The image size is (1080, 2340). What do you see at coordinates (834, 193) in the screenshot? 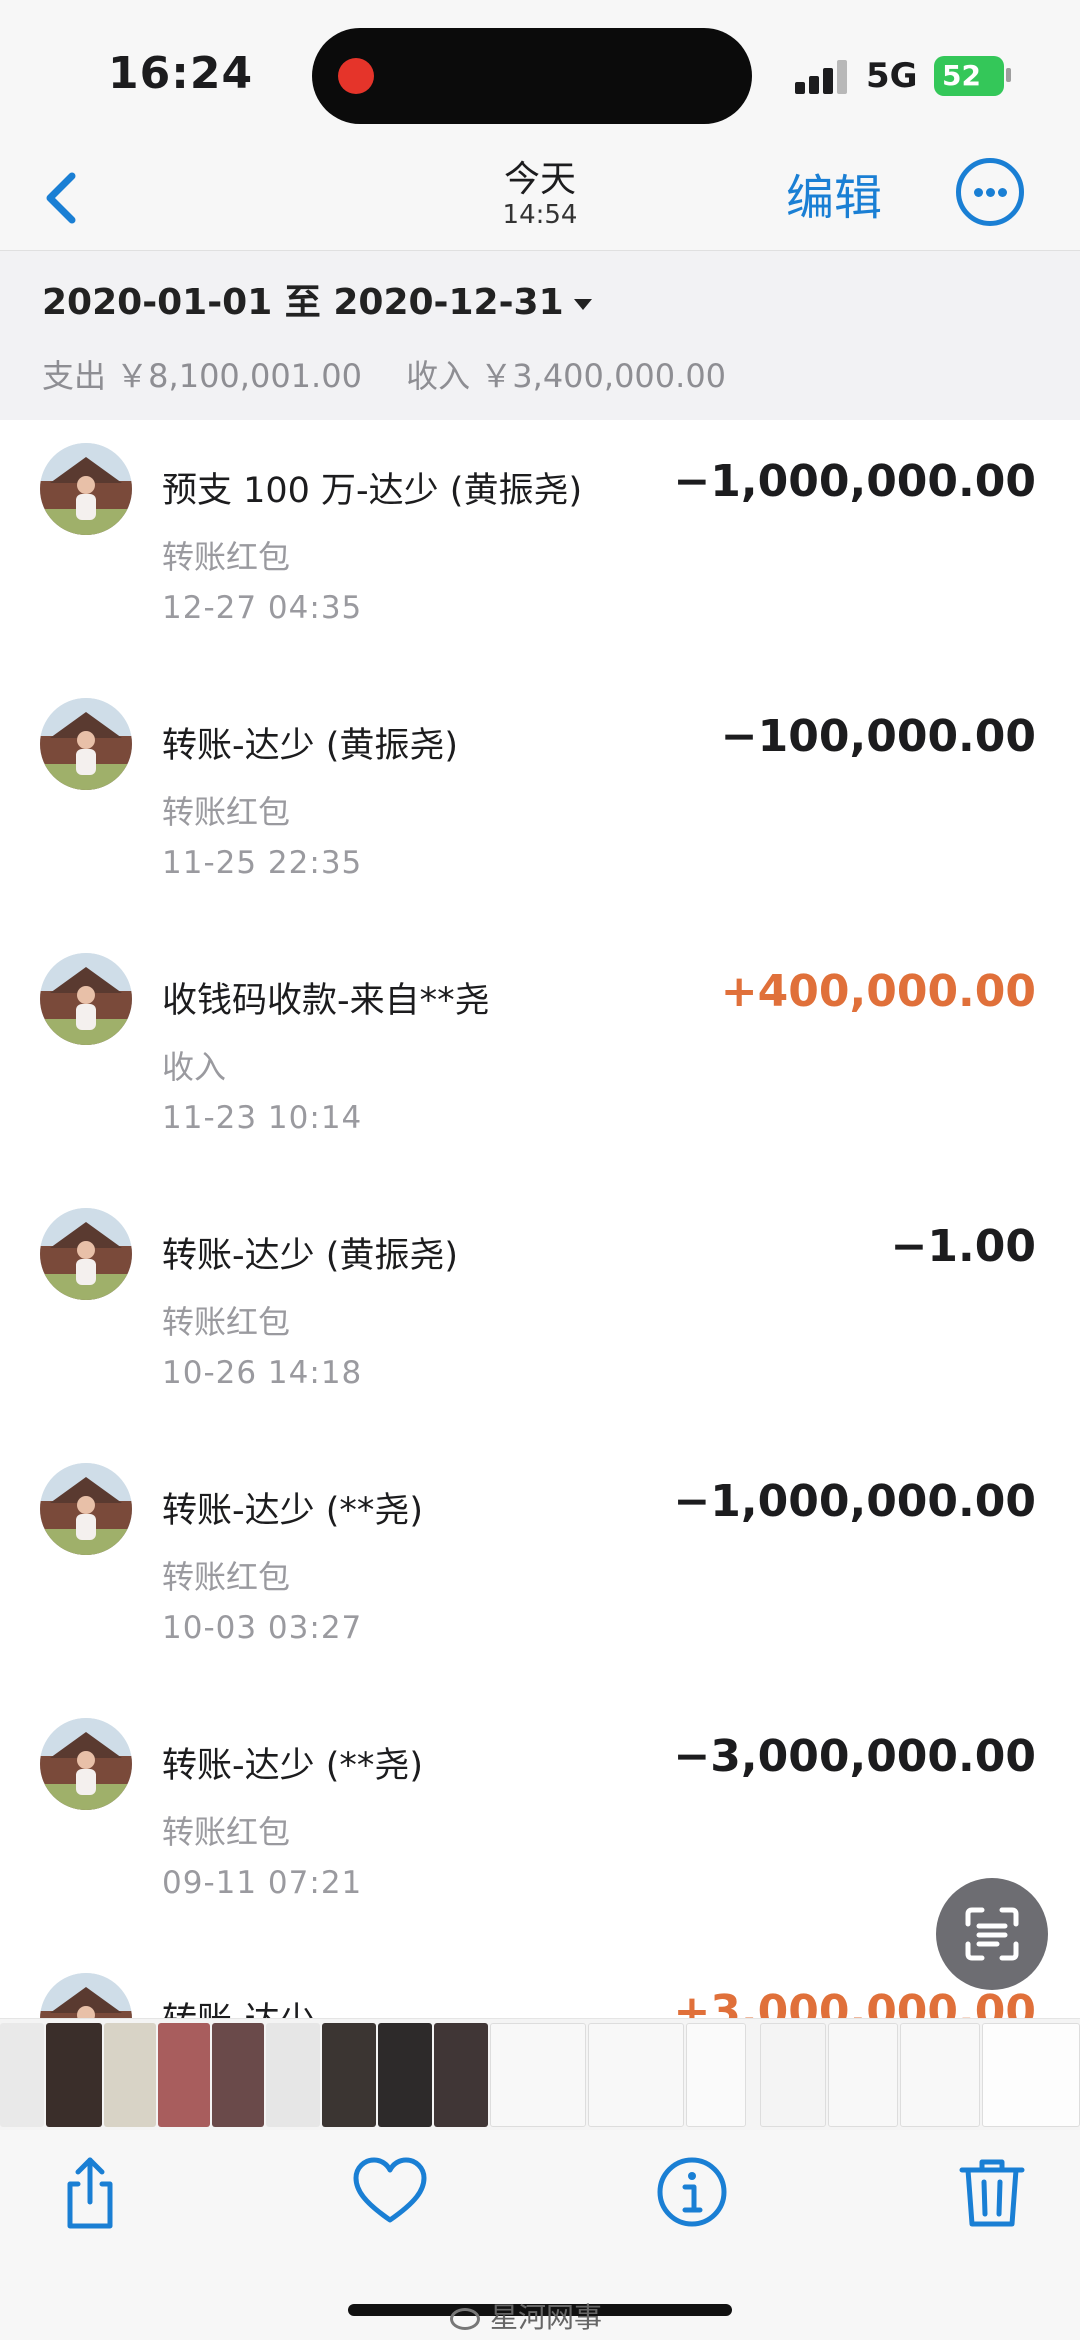
I see `edit-button: 编辑` at bounding box center [834, 193].